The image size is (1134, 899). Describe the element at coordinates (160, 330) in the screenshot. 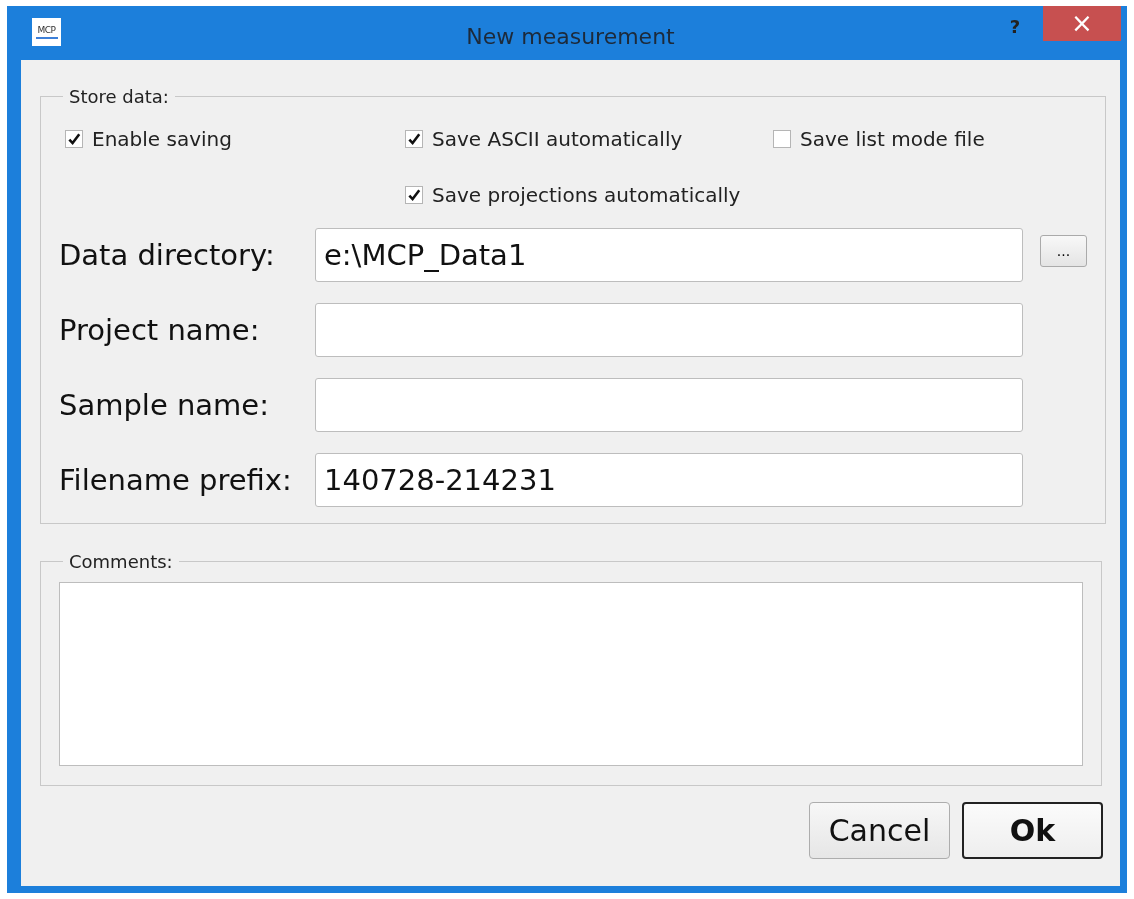

I see `field-label: Project name:` at that location.